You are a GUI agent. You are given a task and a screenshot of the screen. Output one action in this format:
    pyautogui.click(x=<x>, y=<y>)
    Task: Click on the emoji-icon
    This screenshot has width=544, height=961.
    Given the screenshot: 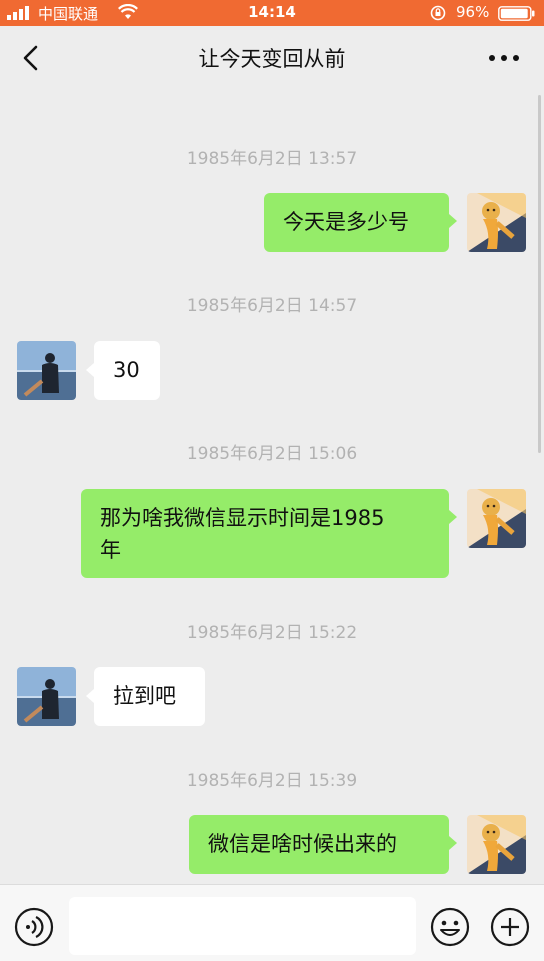 What is the action you would take?
    pyautogui.click(x=450, y=927)
    